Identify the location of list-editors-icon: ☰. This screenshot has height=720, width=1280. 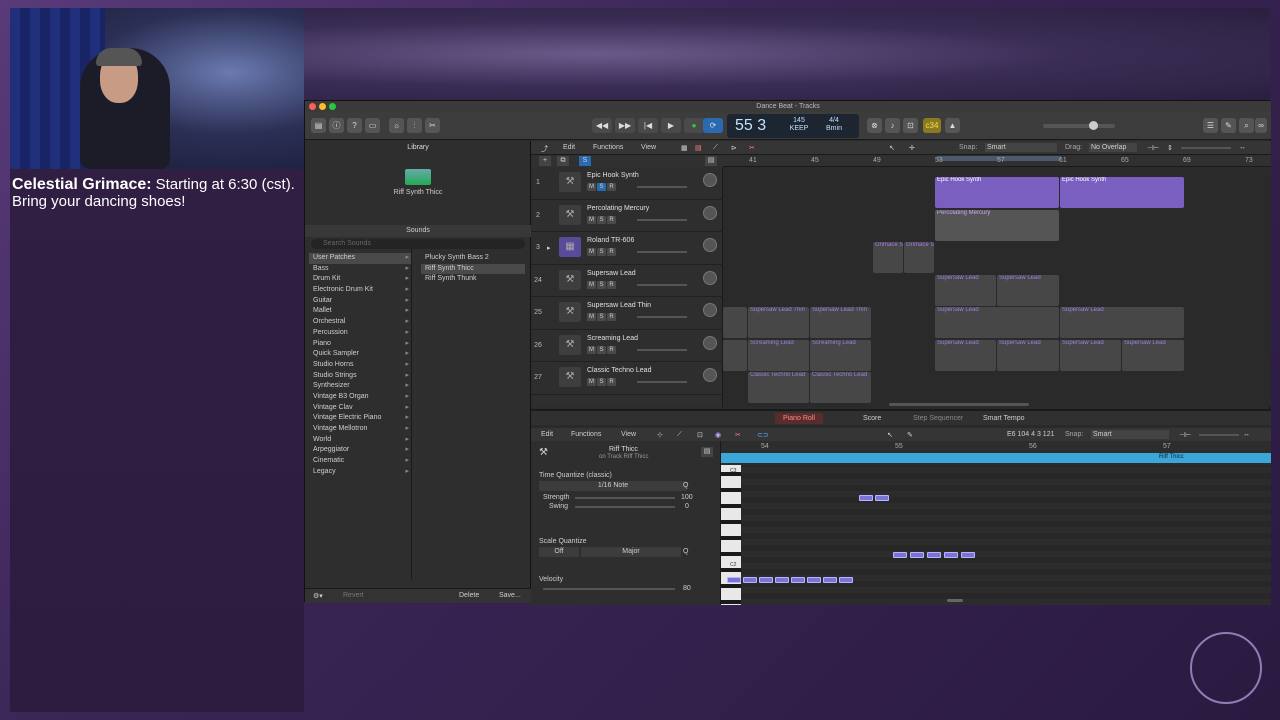
(1210, 125).